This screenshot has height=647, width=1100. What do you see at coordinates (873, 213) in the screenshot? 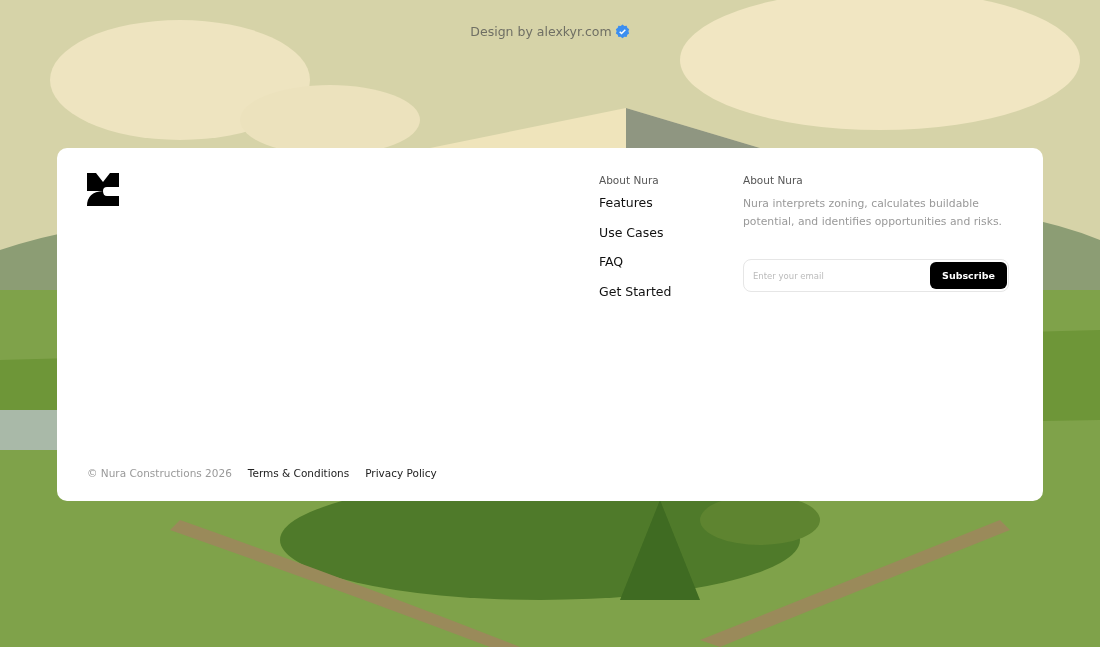
I see `about-text: Nura interprets zoning, calculates buildable potential, and identifies opportunities and risks.` at bounding box center [873, 213].